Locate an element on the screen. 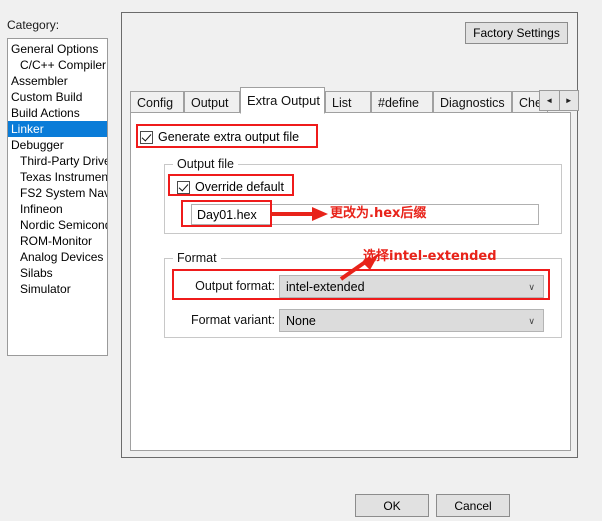 This screenshot has height=521, width=602. format-variant-label: Format variant: is located at coordinates (232, 320).